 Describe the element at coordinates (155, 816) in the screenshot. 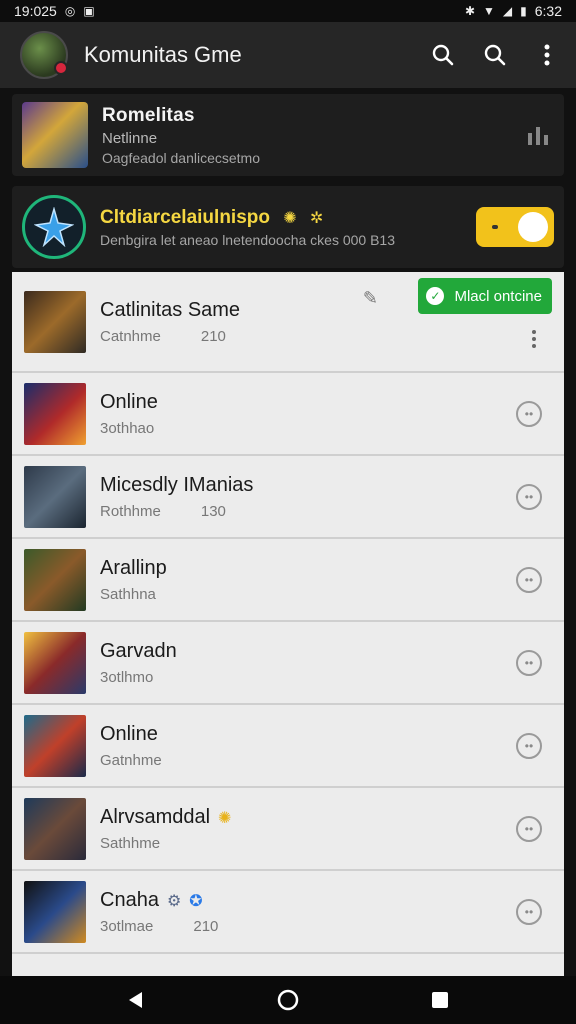

I see `item-title: Alrvsamddal` at that location.